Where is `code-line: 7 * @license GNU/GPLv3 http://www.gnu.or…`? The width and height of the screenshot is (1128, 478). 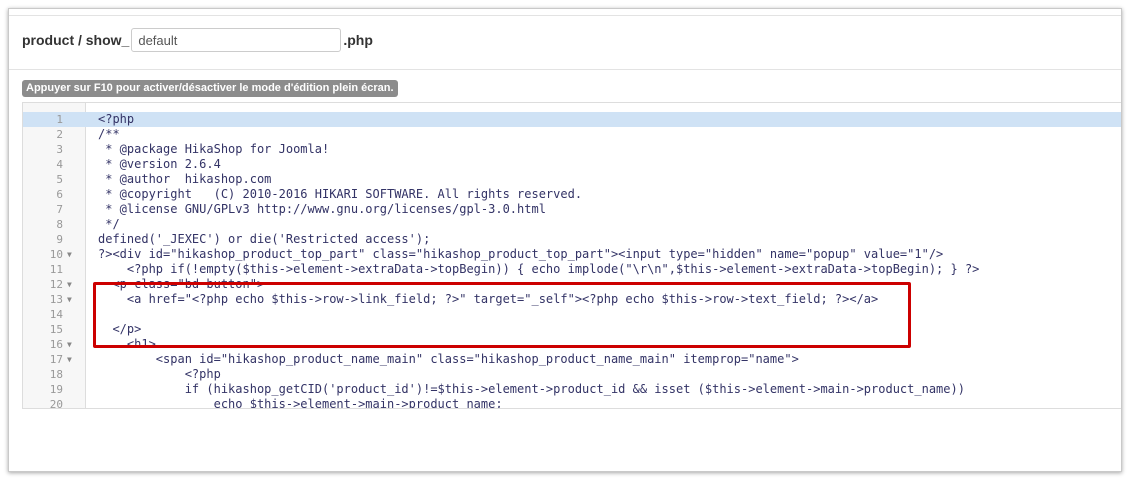 code-line: 7 * @license GNU/GPLv3 http://www.gnu.or… is located at coordinates (572, 209).